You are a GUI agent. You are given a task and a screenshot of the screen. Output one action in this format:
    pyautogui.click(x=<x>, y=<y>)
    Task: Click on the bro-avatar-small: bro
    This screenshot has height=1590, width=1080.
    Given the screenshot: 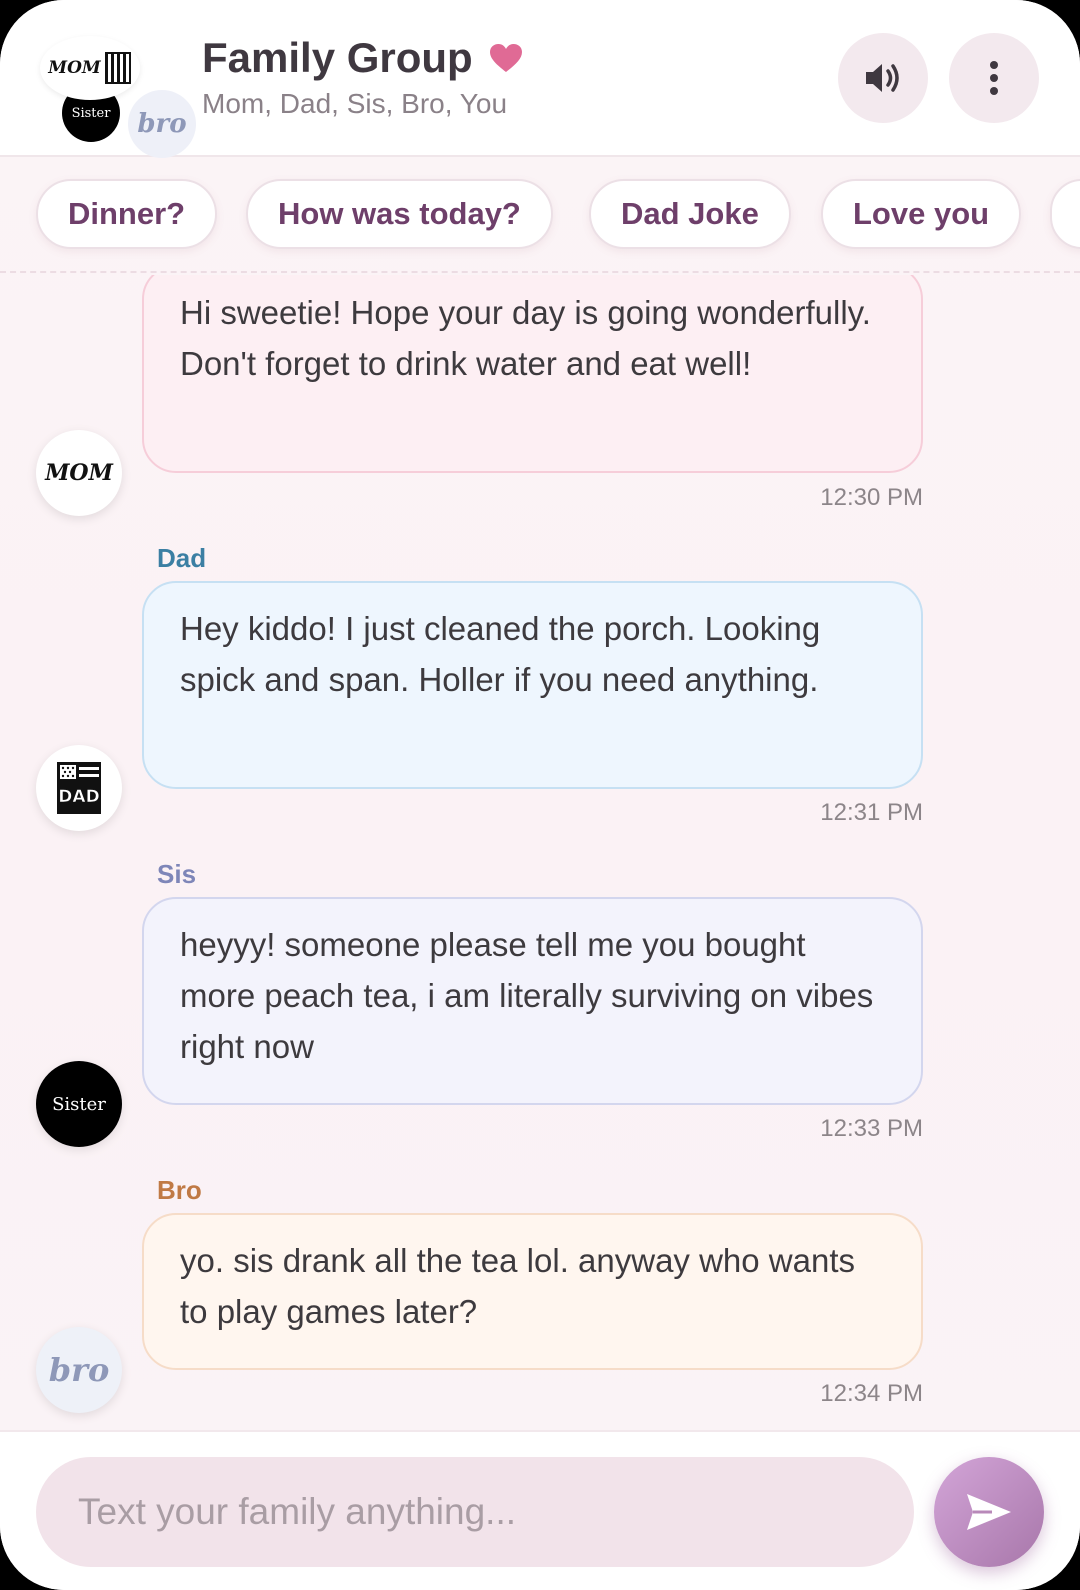 What is the action you would take?
    pyautogui.click(x=162, y=124)
    